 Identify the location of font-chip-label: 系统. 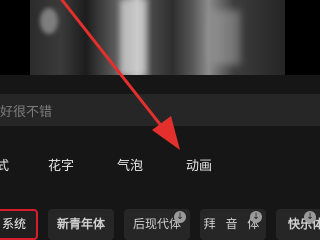
(13, 224).